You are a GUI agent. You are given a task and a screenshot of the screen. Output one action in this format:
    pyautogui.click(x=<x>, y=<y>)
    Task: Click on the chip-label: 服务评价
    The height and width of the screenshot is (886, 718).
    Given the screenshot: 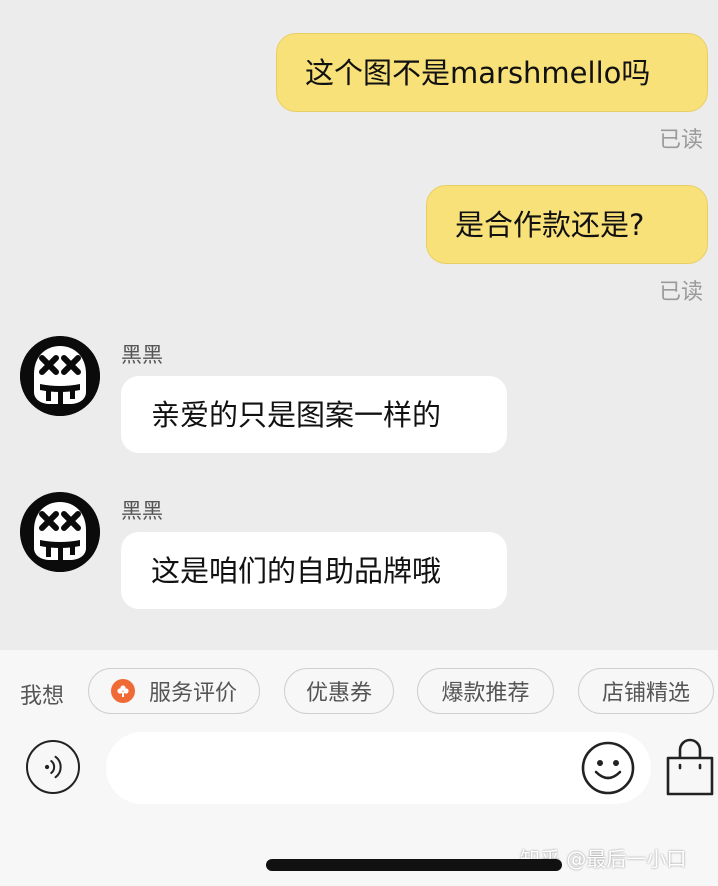 What is the action you would take?
    pyautogui.click(x=192, y=693)
    